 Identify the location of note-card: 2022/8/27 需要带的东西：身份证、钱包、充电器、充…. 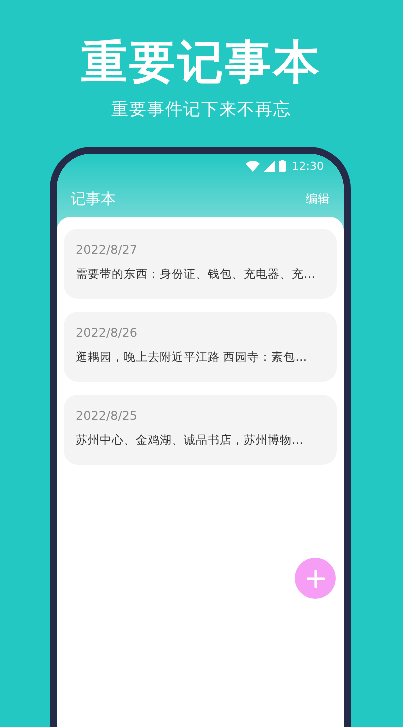
(200, 264).